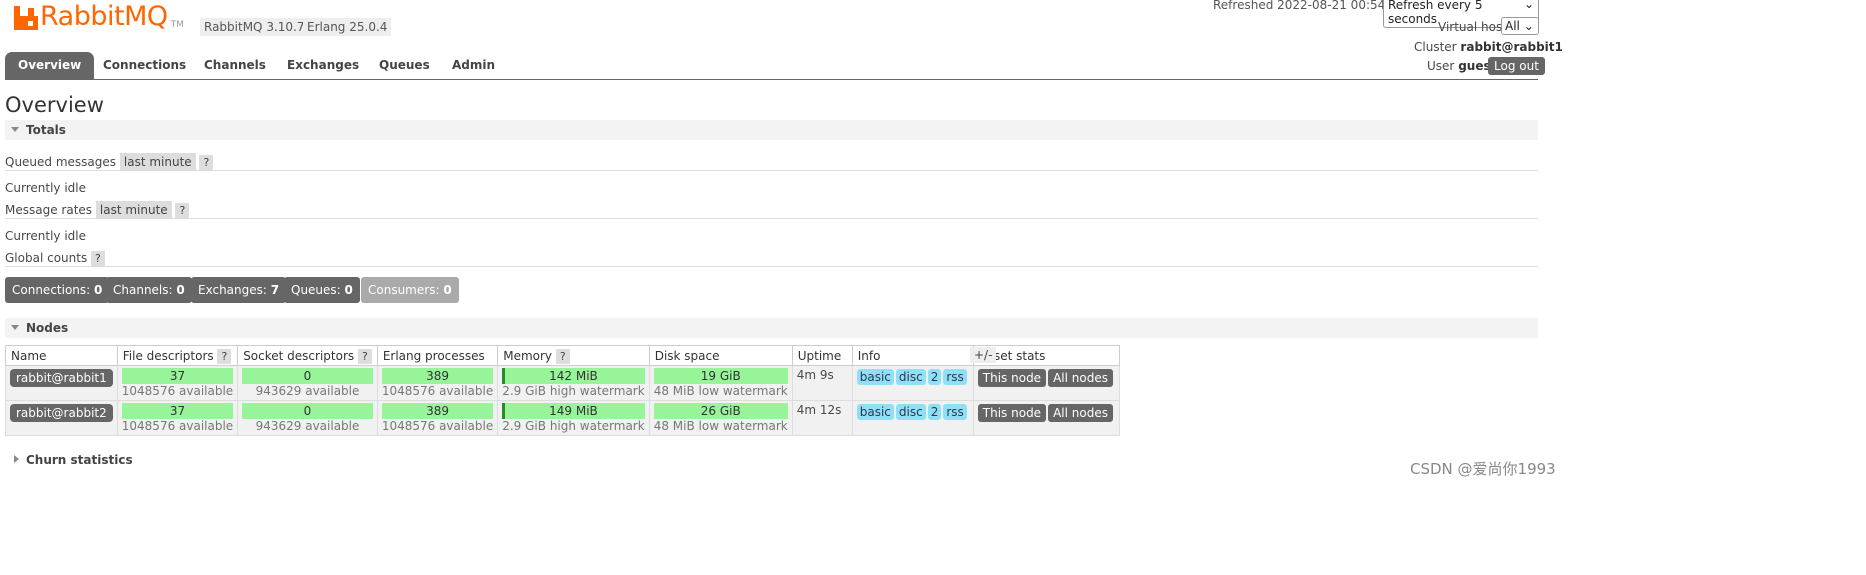  I want to click on node-link: rabbit@rabbit1, so click(61, 378).